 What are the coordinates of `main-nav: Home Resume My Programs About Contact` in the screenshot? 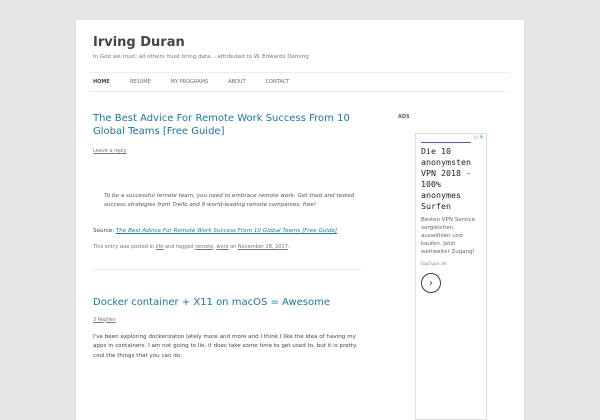 It's located at (299, 82).